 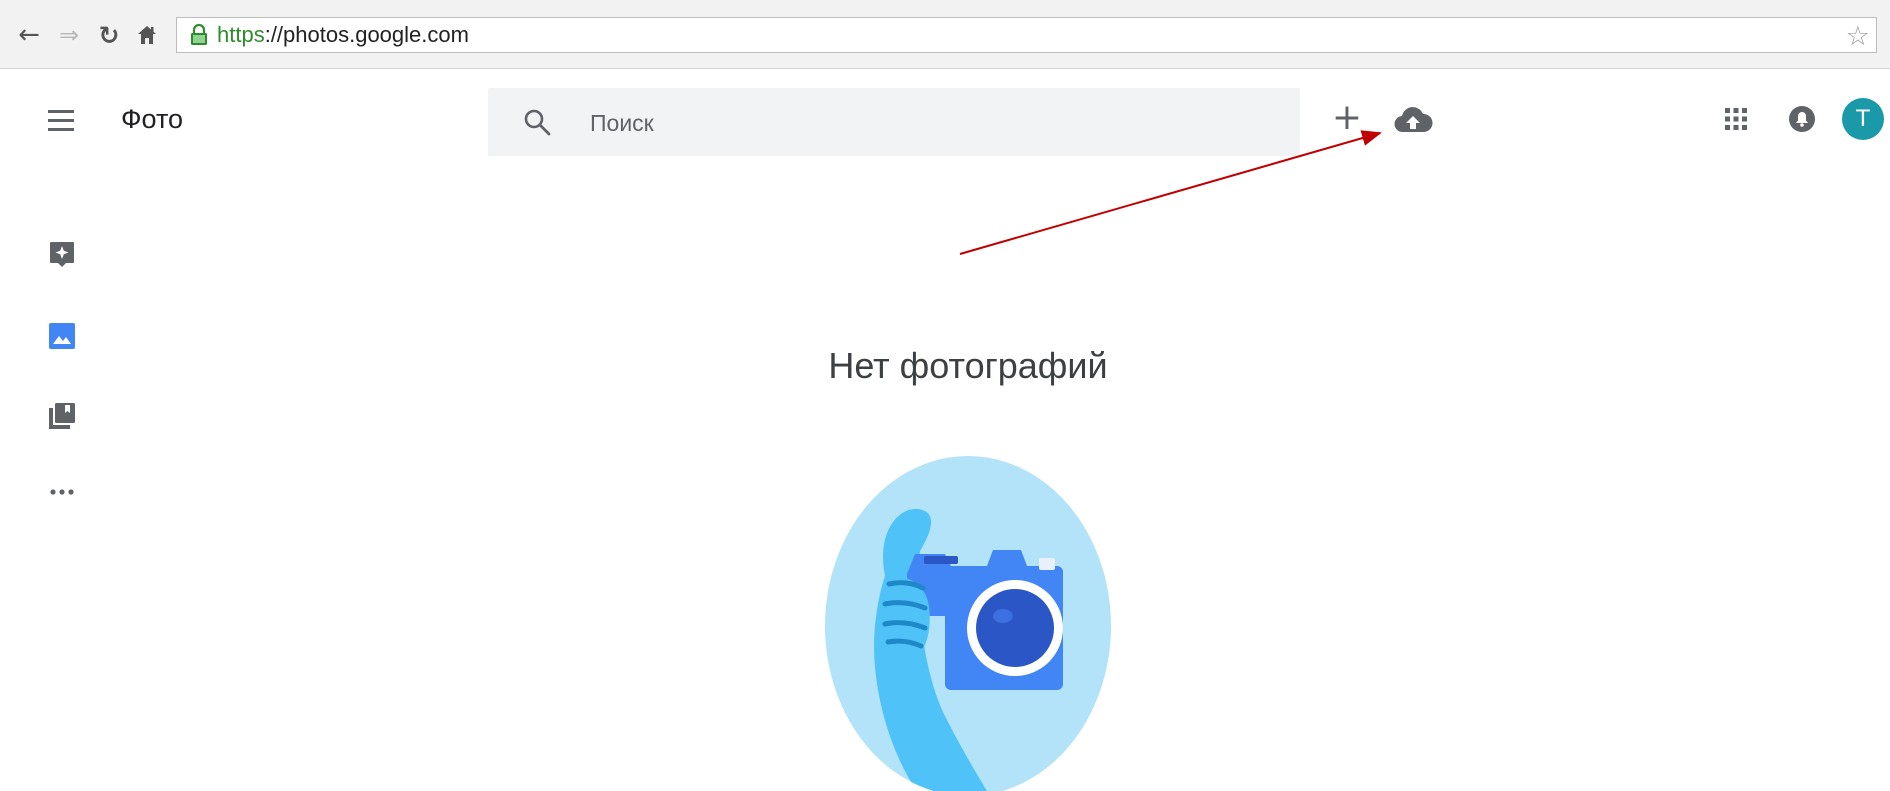 I want to click on back-button: ←, so click(x=29, y=35).